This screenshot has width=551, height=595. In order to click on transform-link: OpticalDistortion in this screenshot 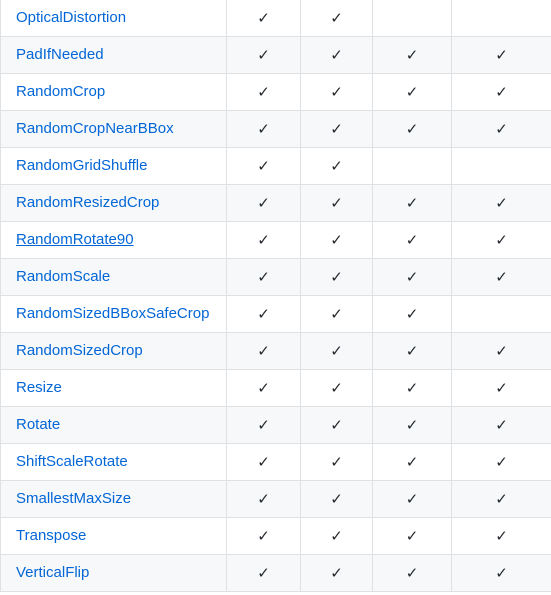, I will do `click(71, 17)`.